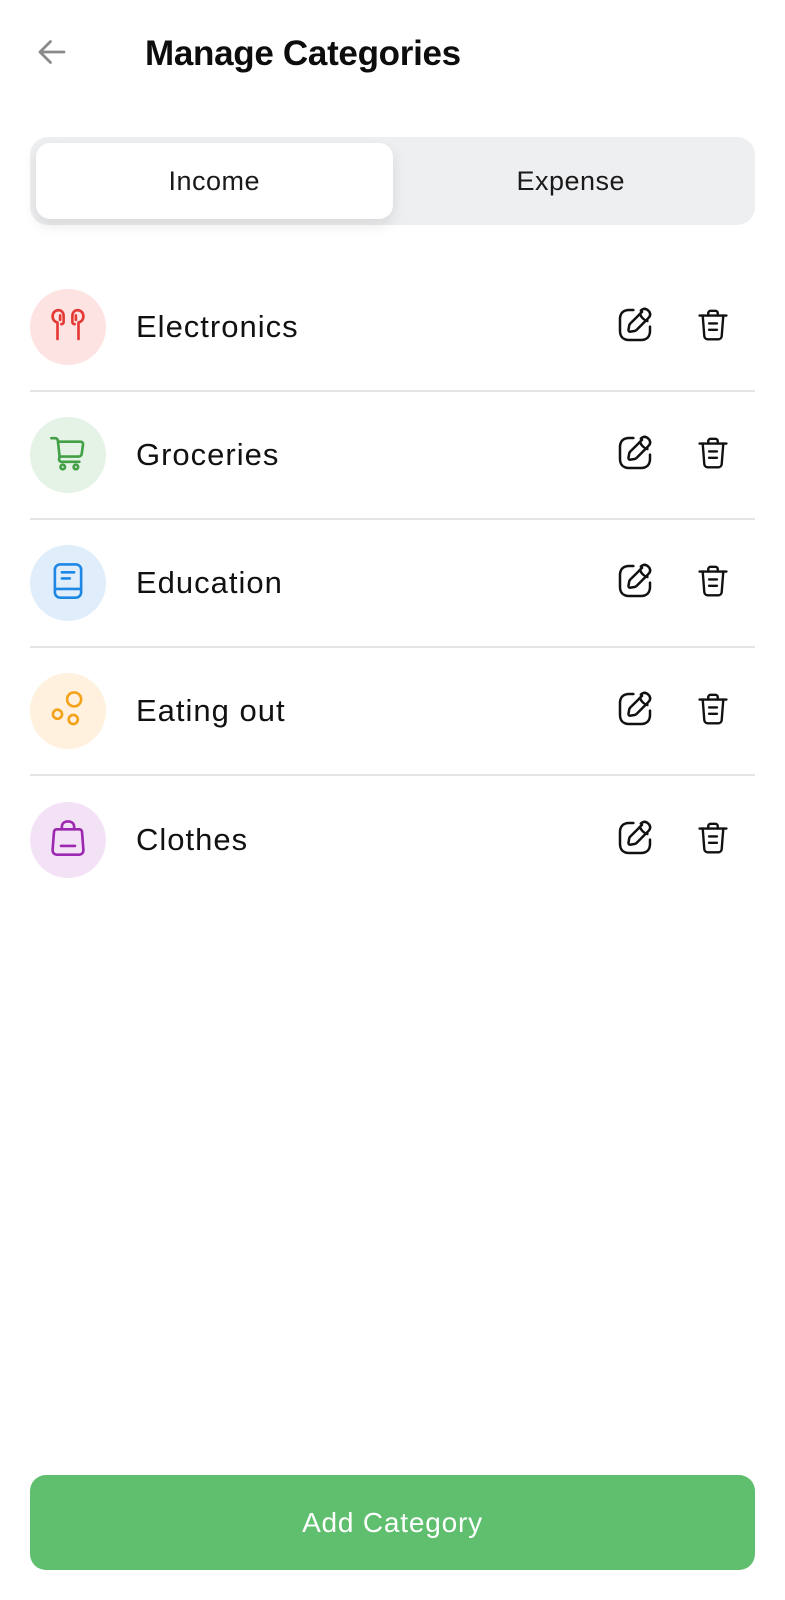 This screenshot has width=785, height=1600. Describe the element at coordinates (571, 181) in the screenshot. I see `tab-expense: Expense` at that location.